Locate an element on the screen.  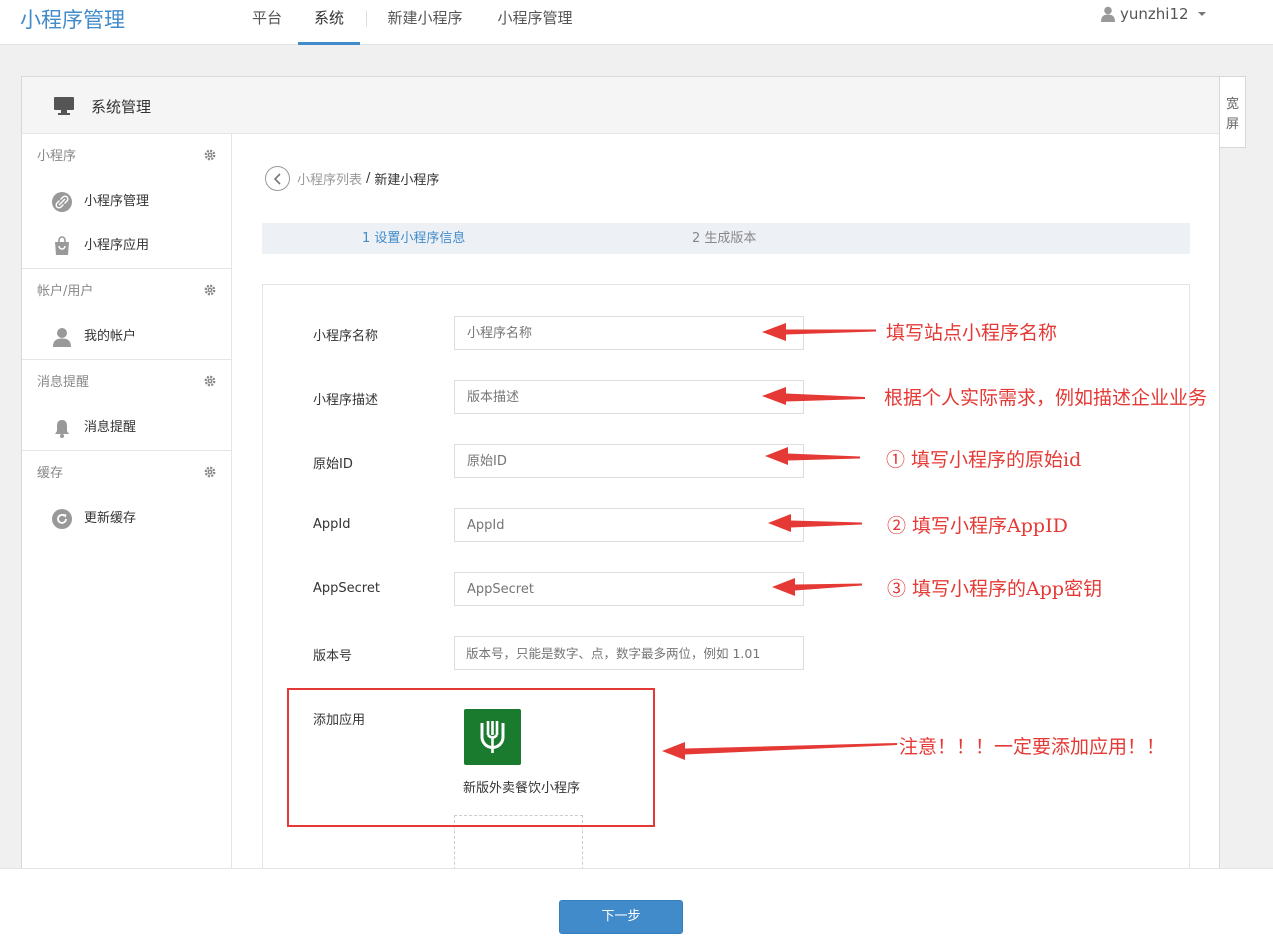
bell-icon is located at coordinates (62, 429).